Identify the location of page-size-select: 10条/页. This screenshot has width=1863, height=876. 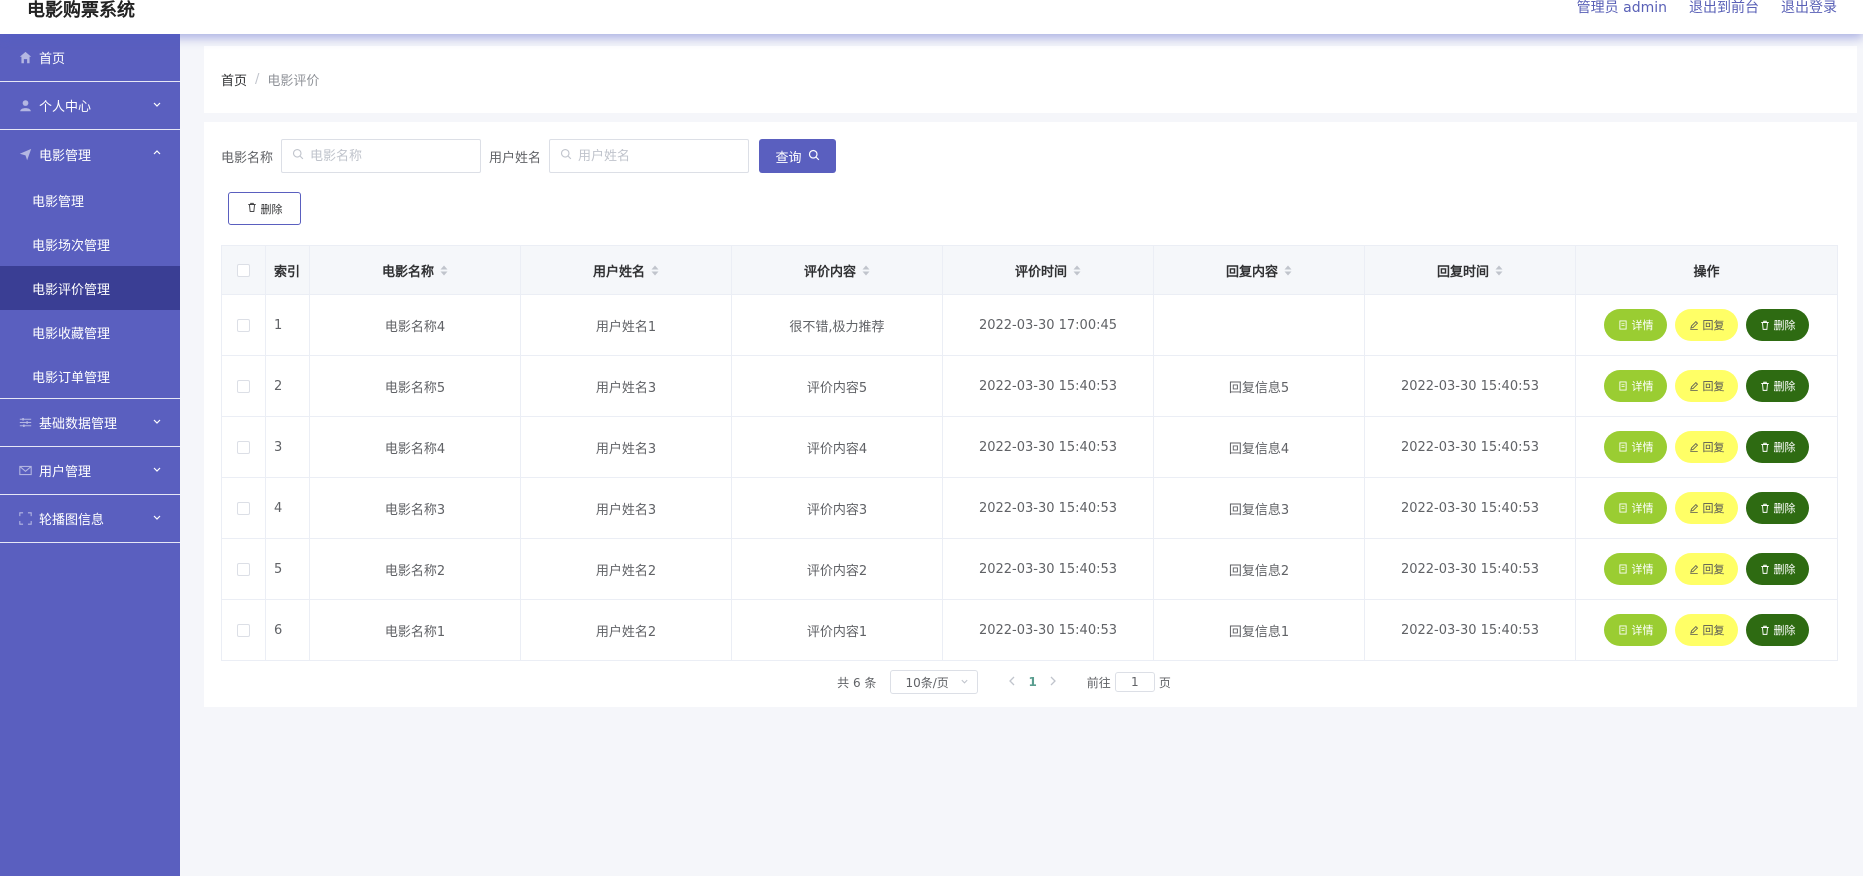
(934, 682).